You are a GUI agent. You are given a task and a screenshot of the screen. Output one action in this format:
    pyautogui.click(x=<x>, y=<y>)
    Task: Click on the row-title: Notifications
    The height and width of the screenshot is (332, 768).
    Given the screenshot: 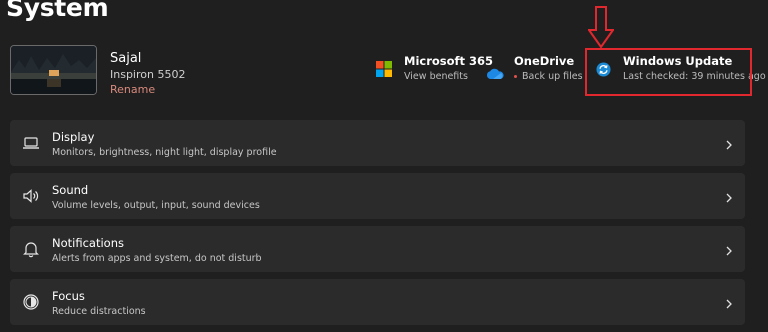 What is the action you would take?
    pyautogui.click(x=88, y=243)
    